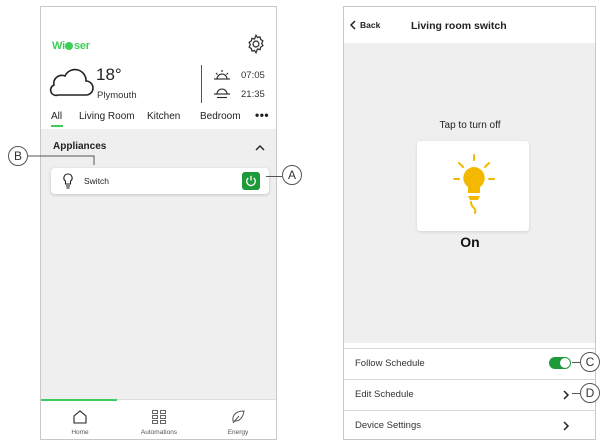 The width and height of the screenshot is (600, 442). Describe the element at coordinates (160, 181) in the screenshot. I see `device-card-switch: Switch` at that location.